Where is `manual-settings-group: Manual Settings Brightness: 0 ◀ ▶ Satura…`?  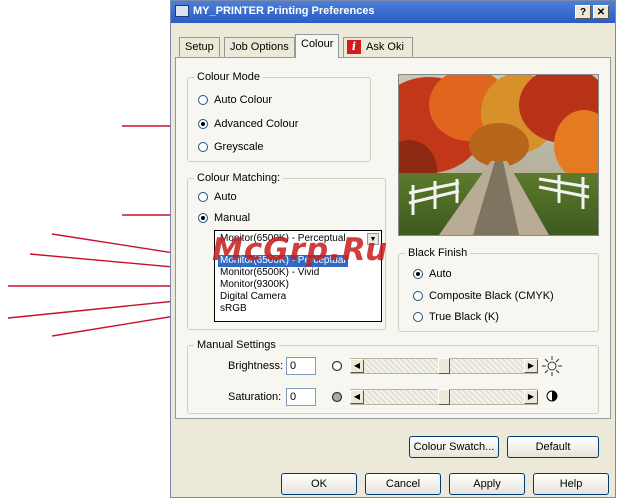
manual-settings-group: Manual Settings Brightness: 0 ◀ ▶ Satura… is located at coordinates (393, 376).